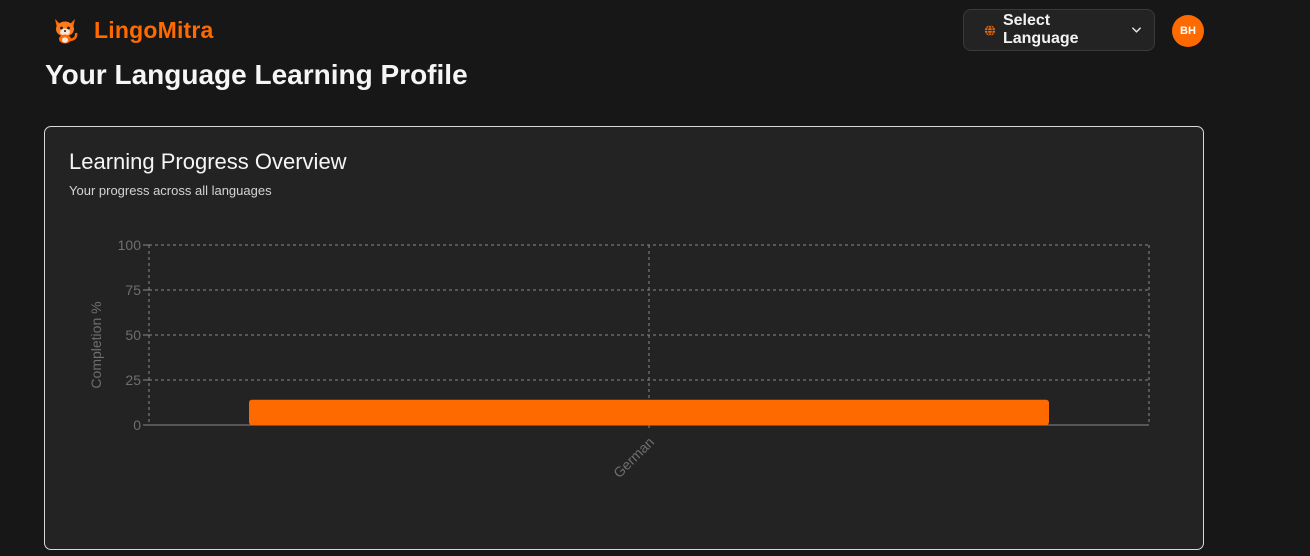 The height and width of the screenshot is (556, 1310). Describe the element at coordinates (133, 290) in the screenshot. I see `y-tick-label: 75` at that location.